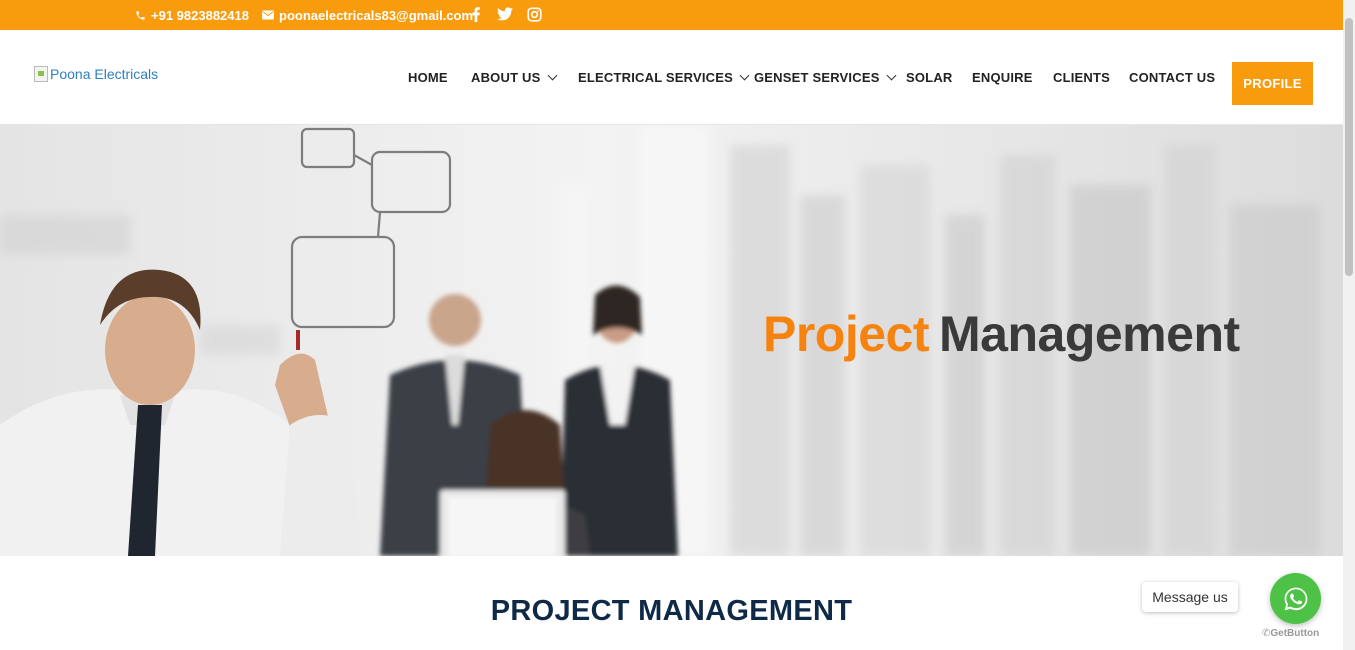 This screenshot has width=1355, height=650. Describe the element at coordinates (140, 15) in the screenshot. I see `phone-icon` at that location.